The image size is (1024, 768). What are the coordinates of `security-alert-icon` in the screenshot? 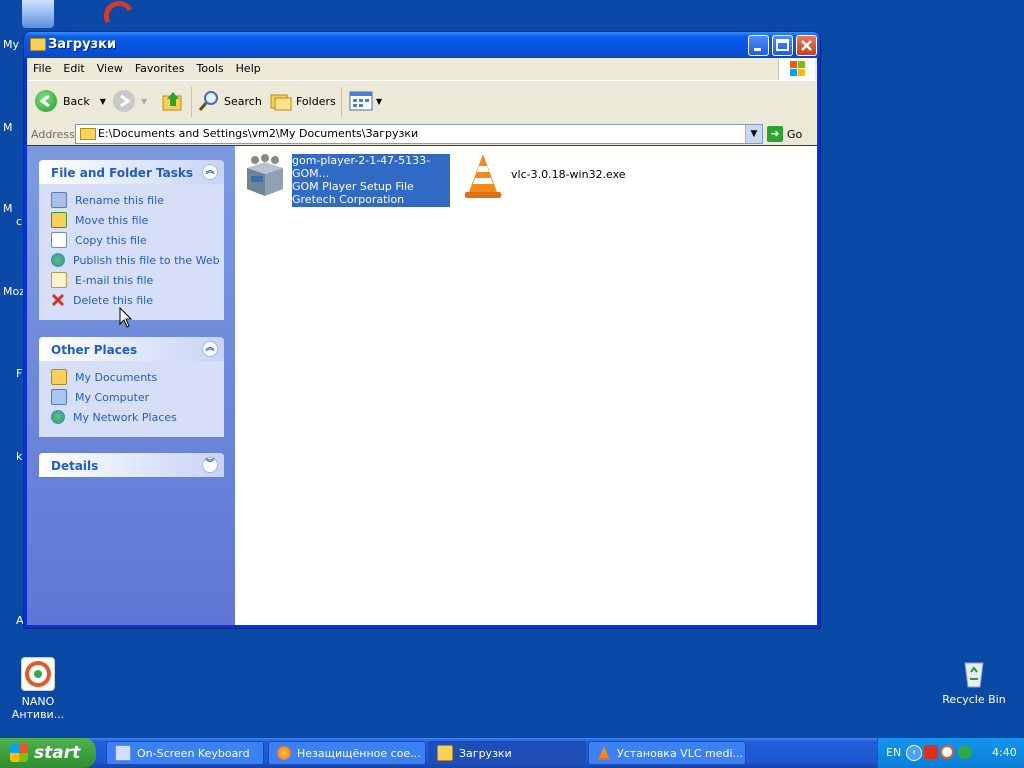 It's located at (931, 752).